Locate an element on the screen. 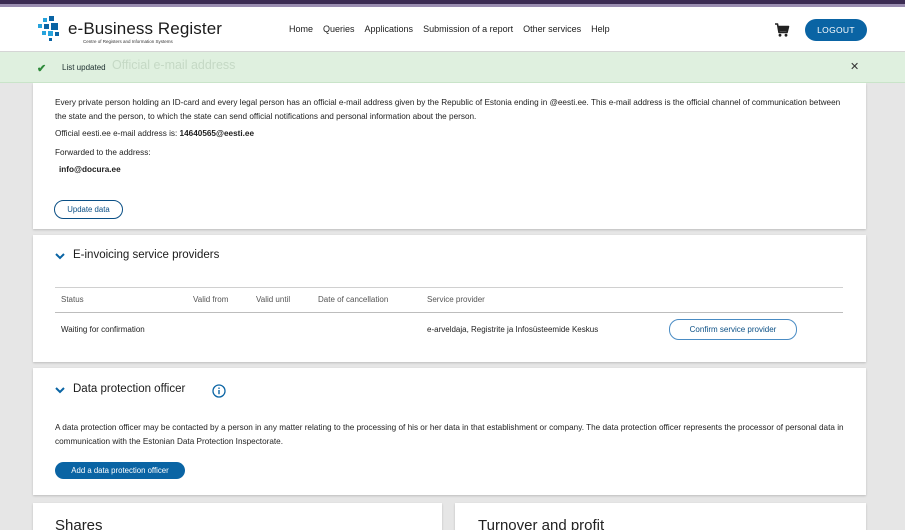  row-status: Waiting for confirmation is located at coordinates (103, 329).